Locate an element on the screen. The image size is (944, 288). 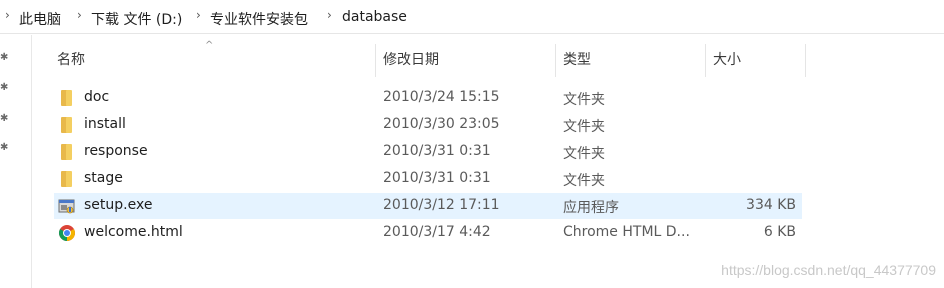
file-row: install 2010/3/30 23:05 文件夹 is located at coordinates (428, 125).